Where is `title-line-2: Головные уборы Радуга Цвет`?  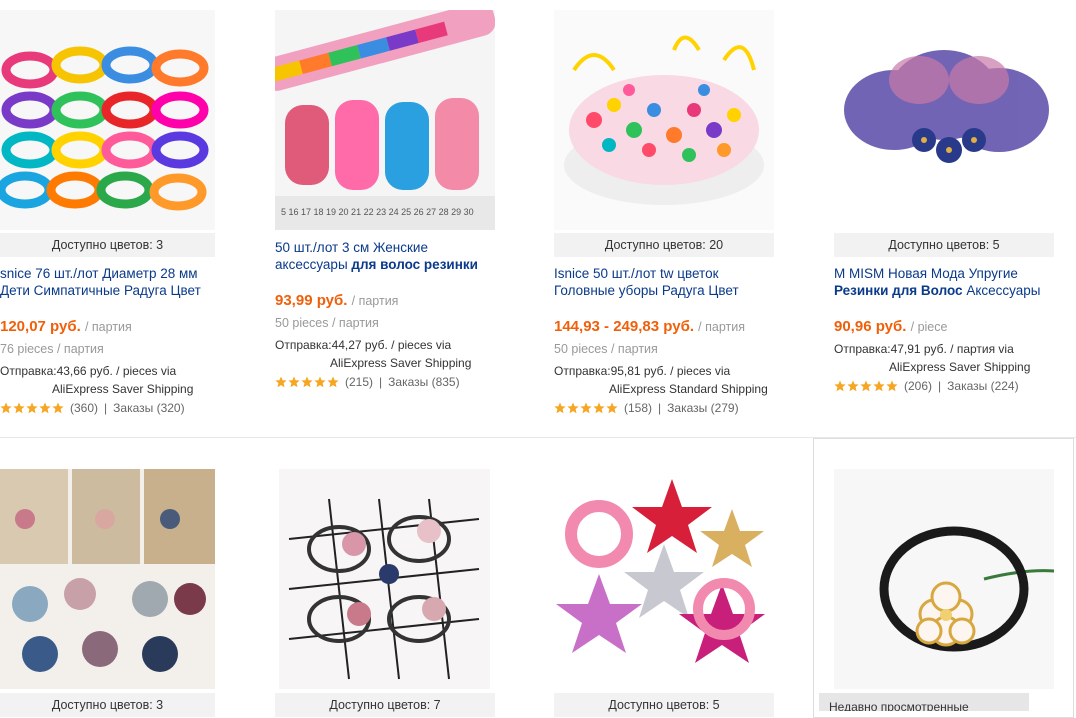
title-line-2: Головные уборы Радуга Цвет is located at coordinates (646, 290).